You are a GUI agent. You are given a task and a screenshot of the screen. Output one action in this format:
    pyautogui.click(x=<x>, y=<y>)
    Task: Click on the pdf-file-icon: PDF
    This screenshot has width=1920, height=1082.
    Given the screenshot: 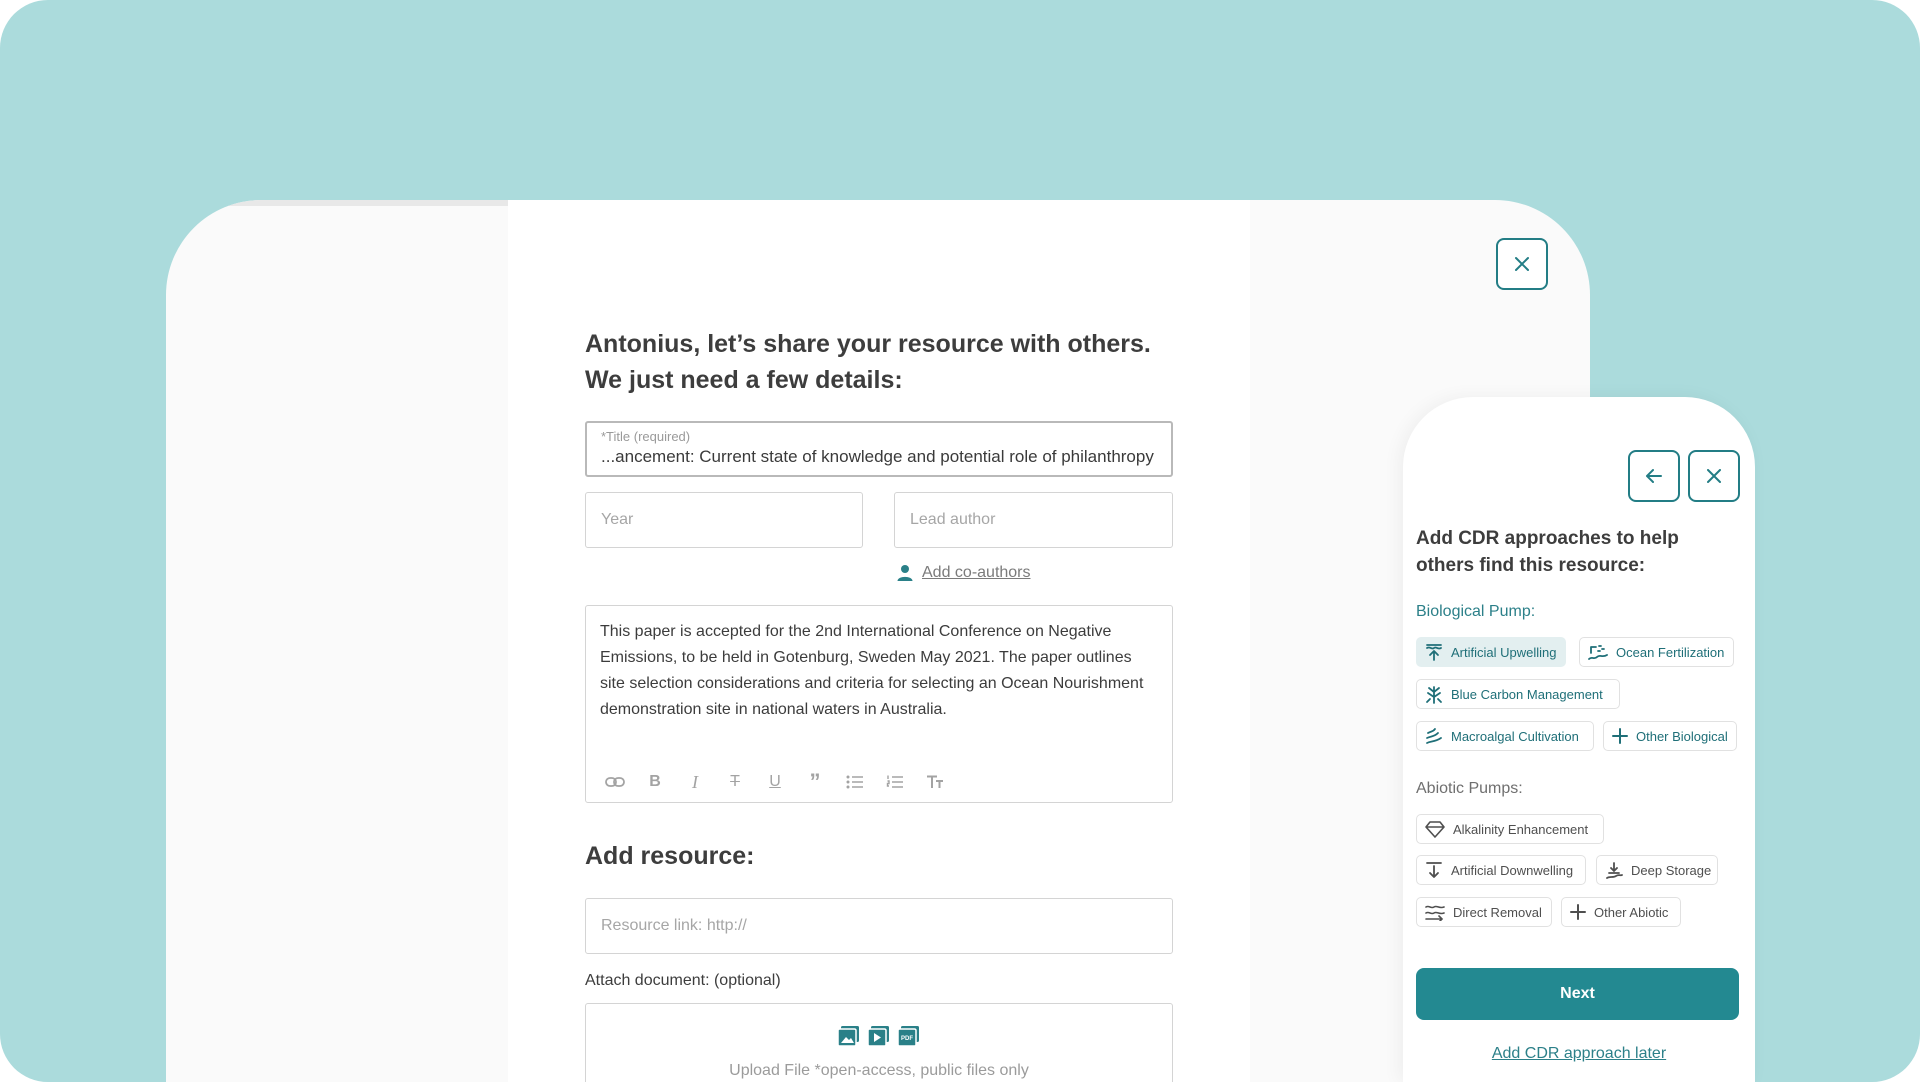 What is the action you would take?
    pyautogui.click(x=908, y=1036)
    